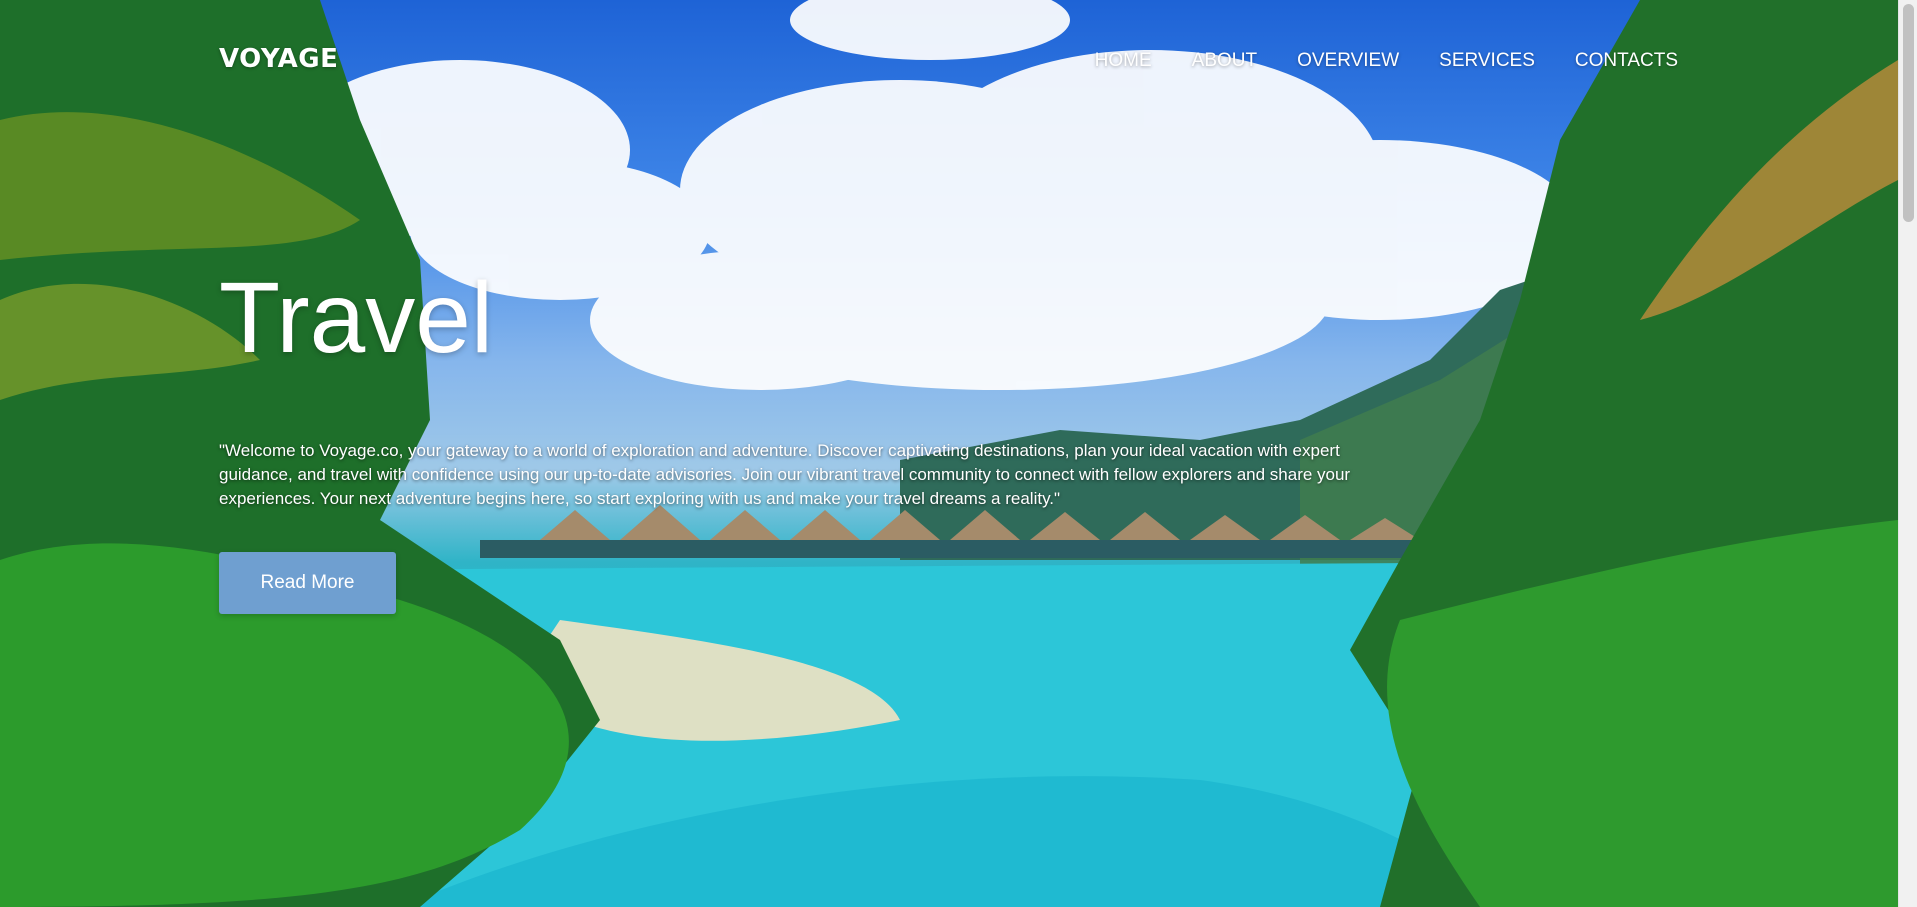 The image size is (1917, 907). I want to click on nav-home: HOME, so click(1123, 61).